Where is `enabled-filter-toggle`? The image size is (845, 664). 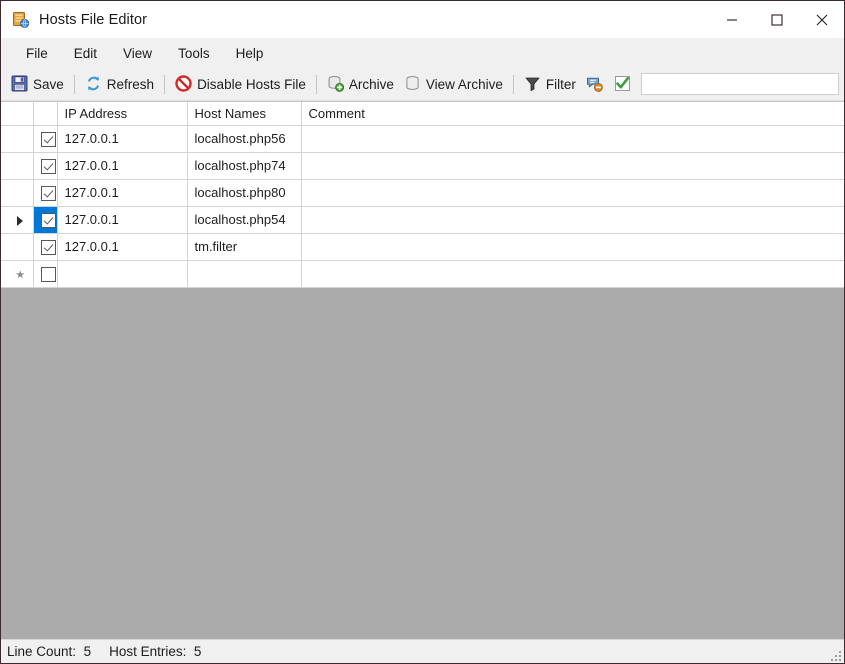 enabled-filter-toggle is located at coordinates (623, 84).